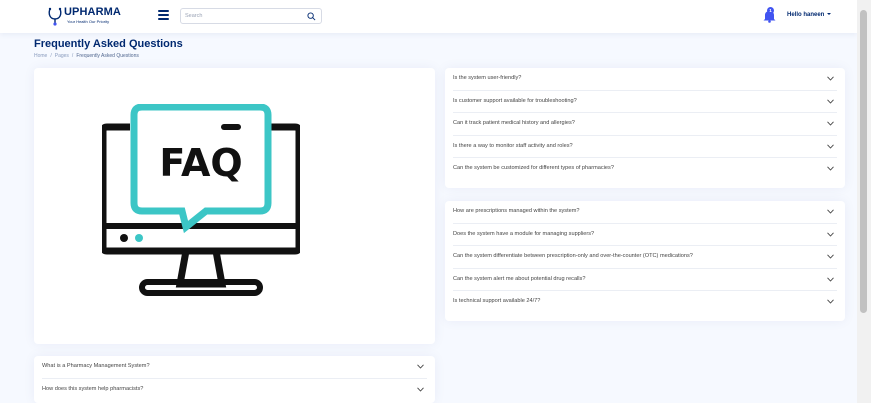 This screenshot has height=403, width=871. What do you see at coordinates (234, 390) in the screenshot?
I see `faq-item: How does this system help pharmacists?` at bounding box center [234, 390].